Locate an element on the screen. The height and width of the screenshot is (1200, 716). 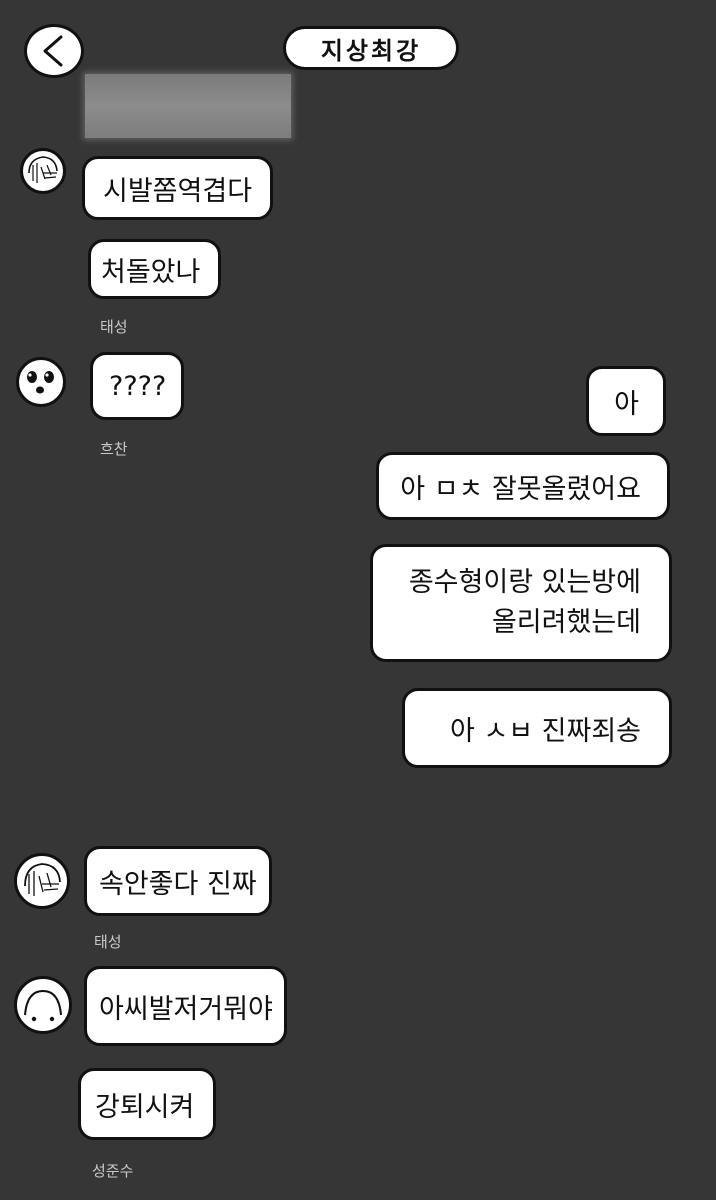
blurred-image is located at coordinates (188, 106).